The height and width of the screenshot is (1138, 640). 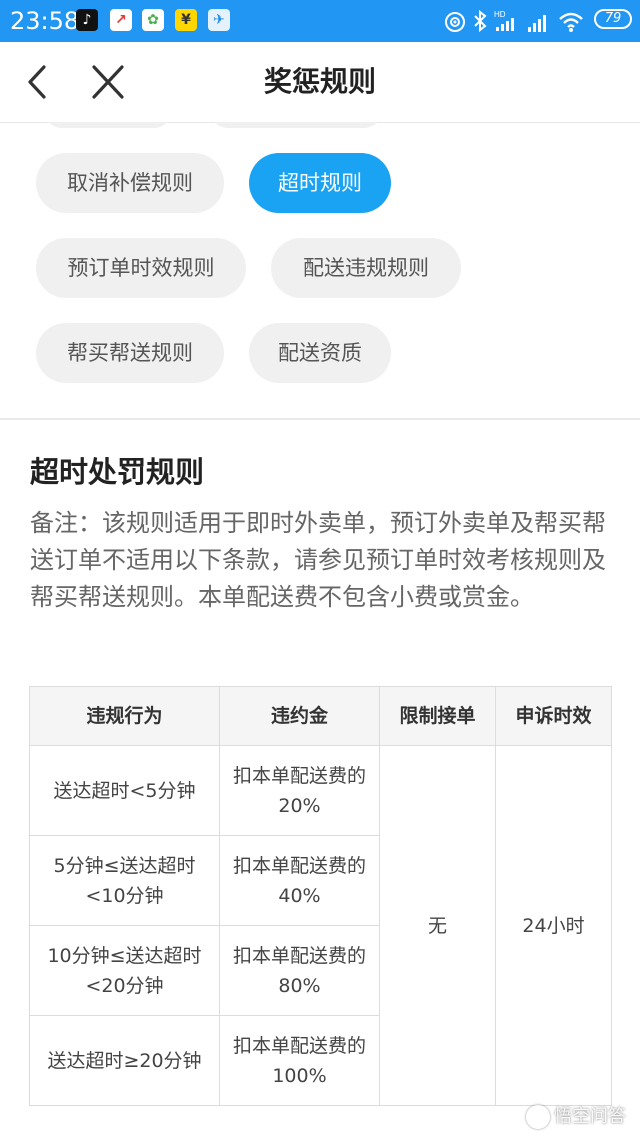 What do you see at coordinates (299, 790) in the screenshot?
I see `cell-penalty: 扣本单配送费的20%` at bounding box center [299, 790].